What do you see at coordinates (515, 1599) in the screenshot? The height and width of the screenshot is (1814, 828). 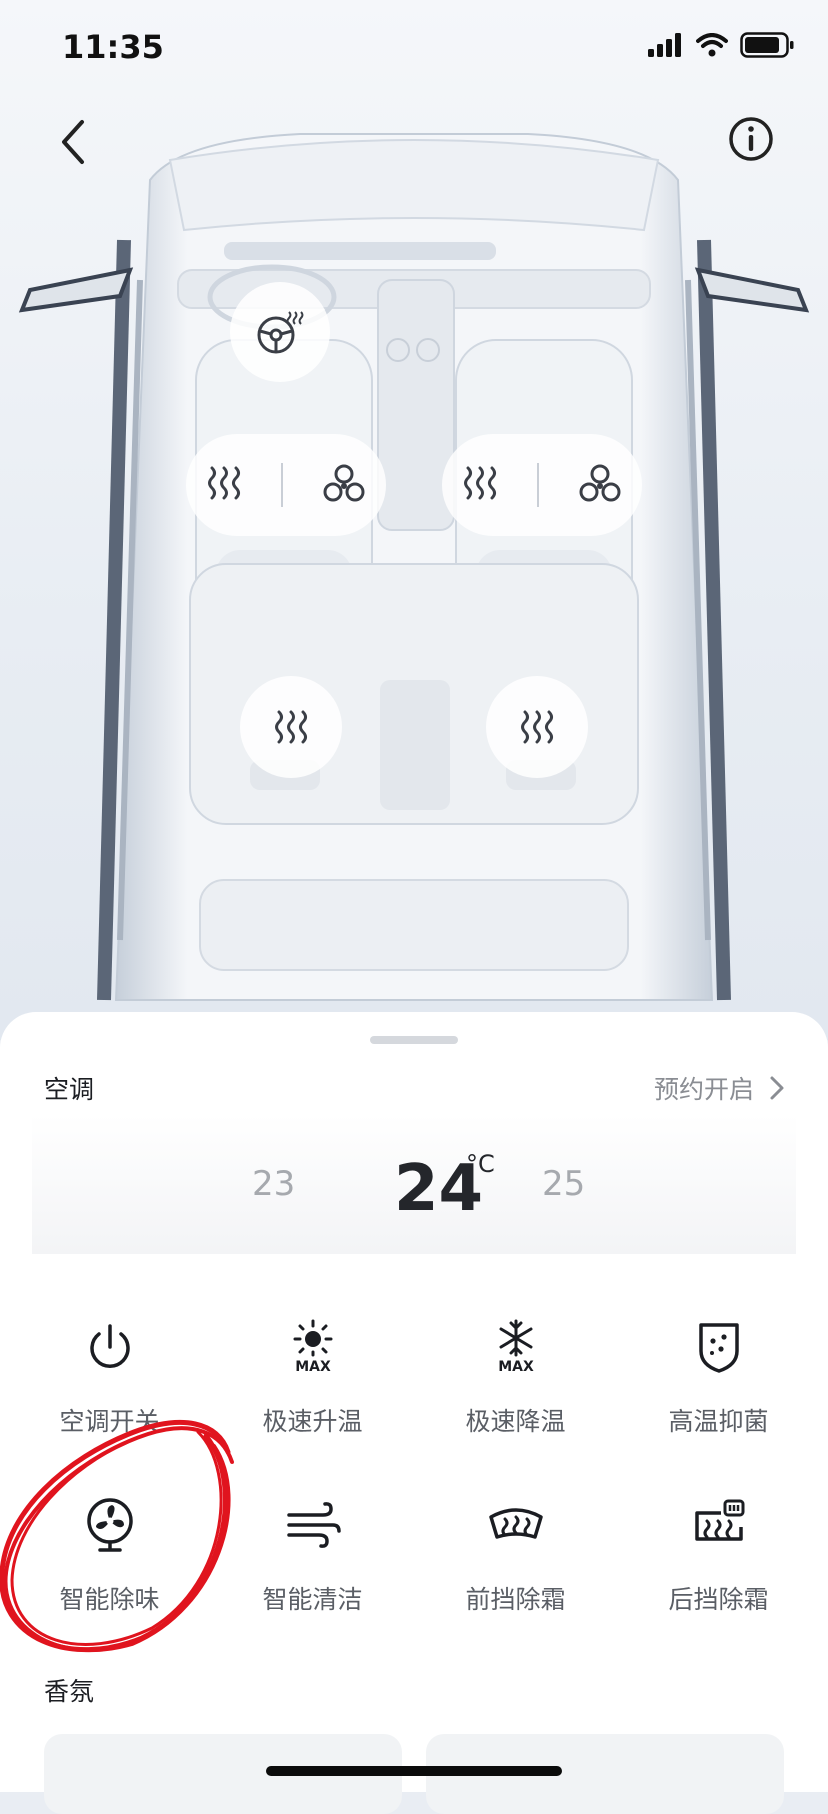 I see `function-label: 前挡除霜` at bounding box center [515, 1599].